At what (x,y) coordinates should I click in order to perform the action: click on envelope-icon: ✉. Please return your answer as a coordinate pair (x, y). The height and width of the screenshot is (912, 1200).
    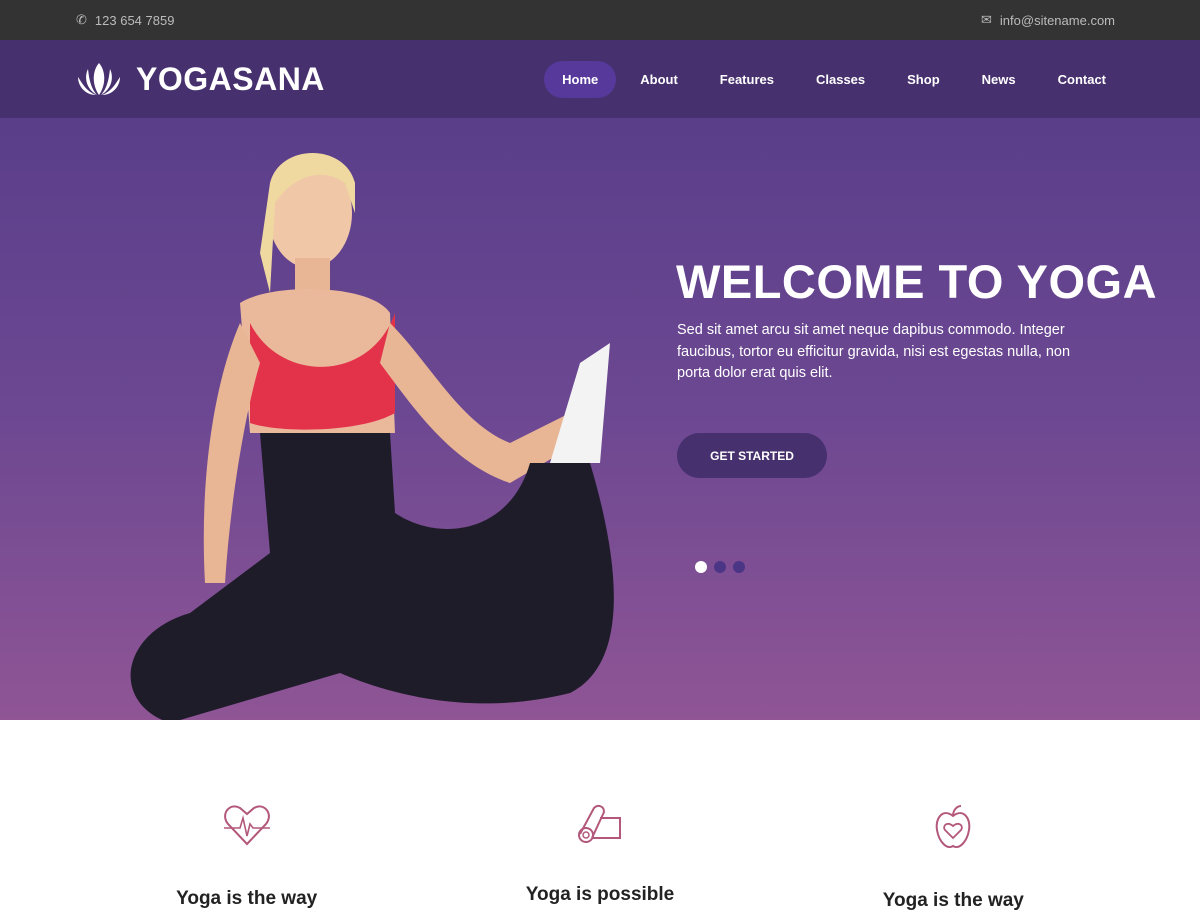
    Looking at the image, I should click on (986, 19).